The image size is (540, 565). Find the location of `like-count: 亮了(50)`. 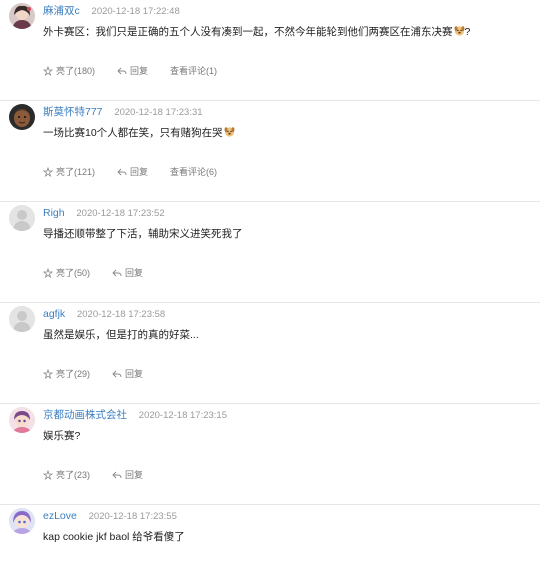

like-count: 亮了(50) is located at coordinates (73, 273).